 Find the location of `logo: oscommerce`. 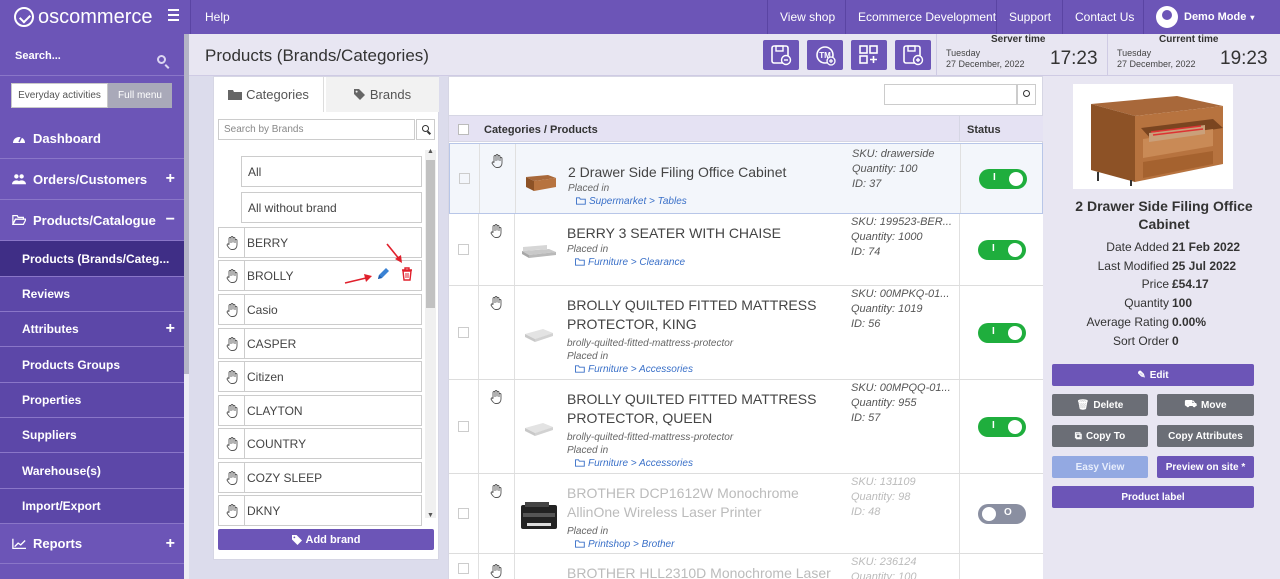

logo: oscommerce is located at coordinates (94, 17).